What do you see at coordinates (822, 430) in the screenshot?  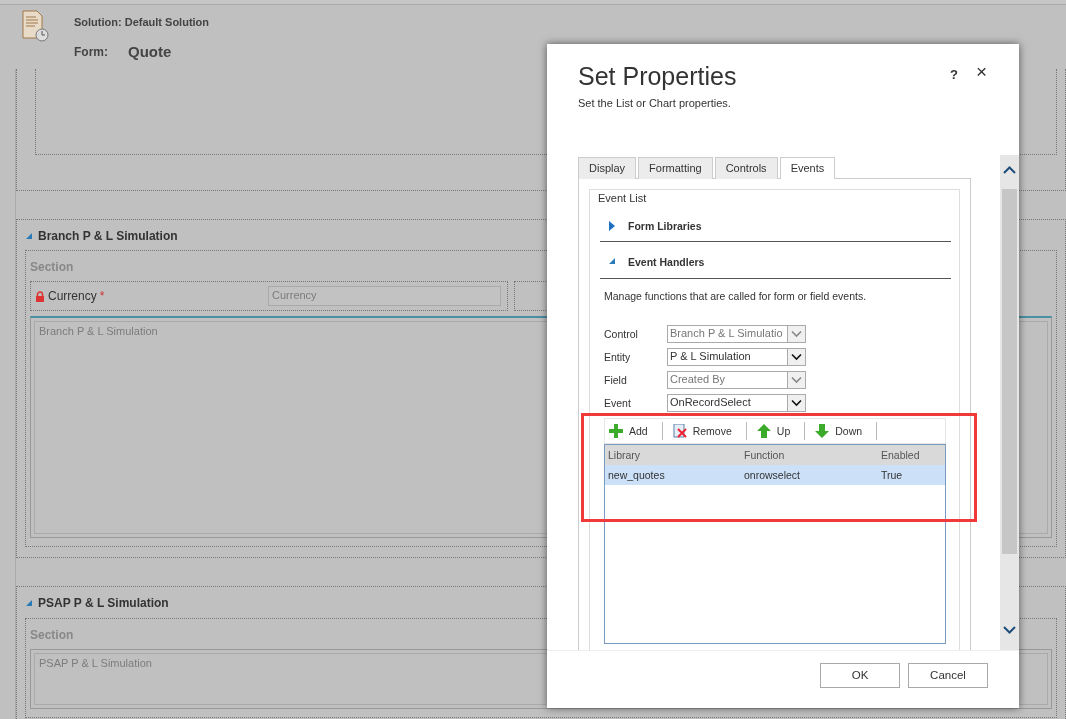 I see `down-arrow-icon` at bounding box center [822, 430].